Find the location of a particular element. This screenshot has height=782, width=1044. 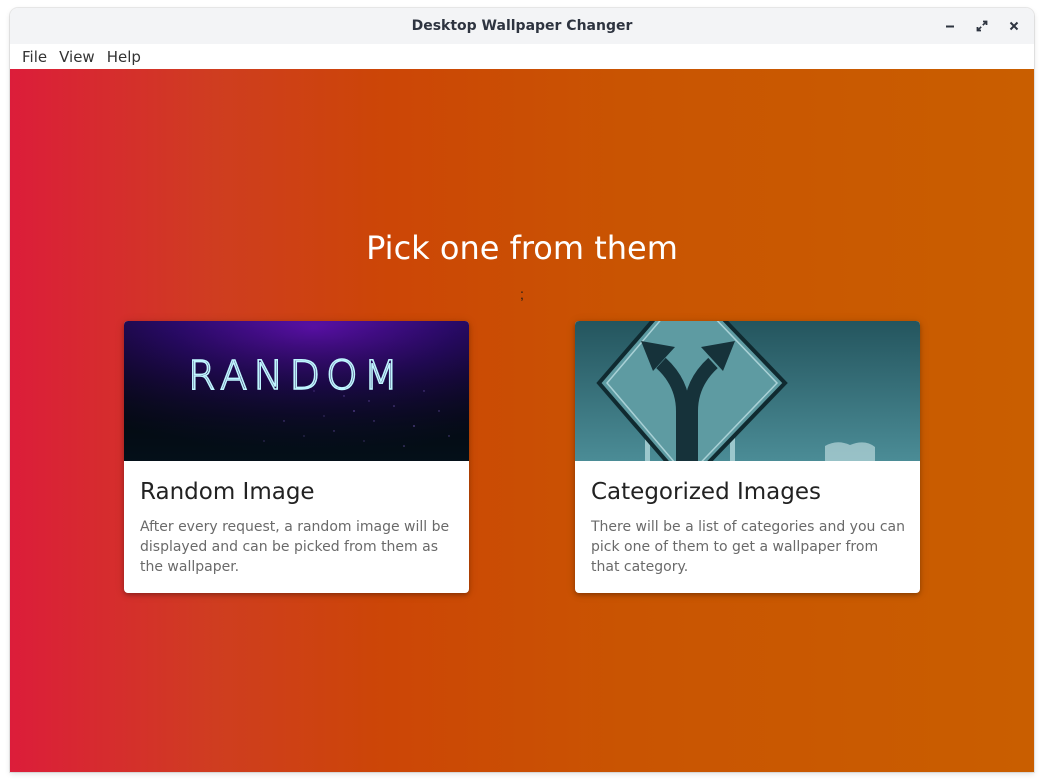

maximize-button is located at coordinates (982, 26).